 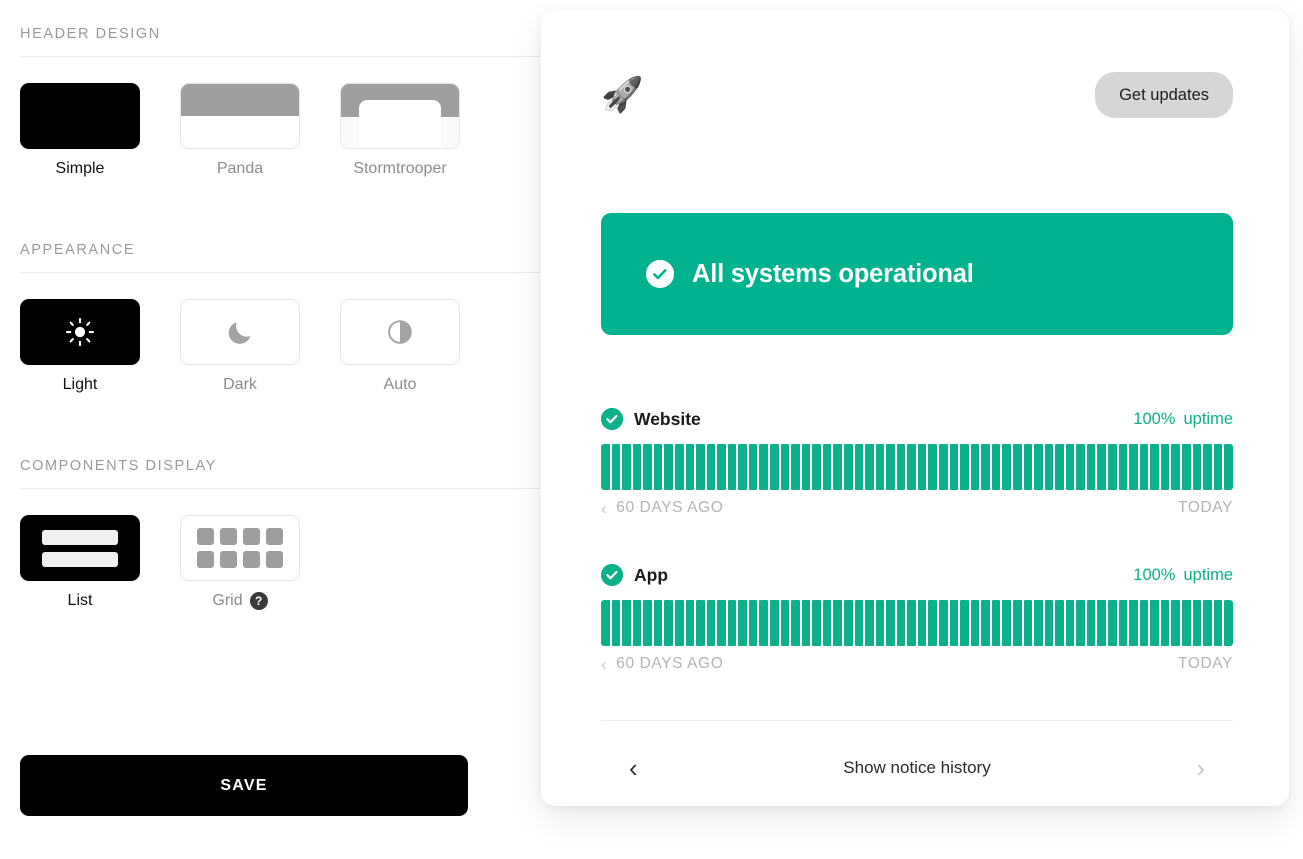 What do you see at coordinates (662, 508) in the screenshot?
I see `timeline-start-wrap: ‹ 60 DAYS AGO` at bounding box center [662, 508].